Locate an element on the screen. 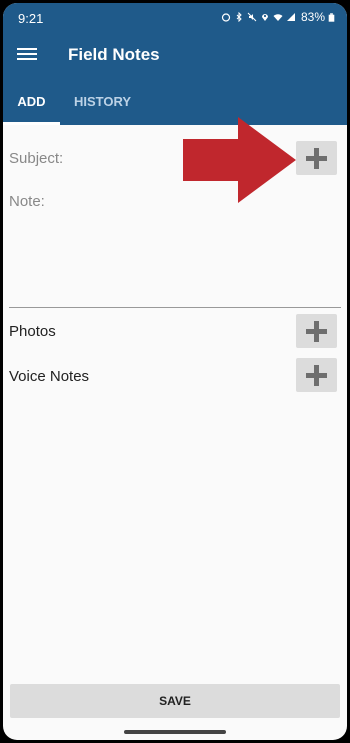 The image size is (350, 743). signal-icon is located at coordinates (290, 17).